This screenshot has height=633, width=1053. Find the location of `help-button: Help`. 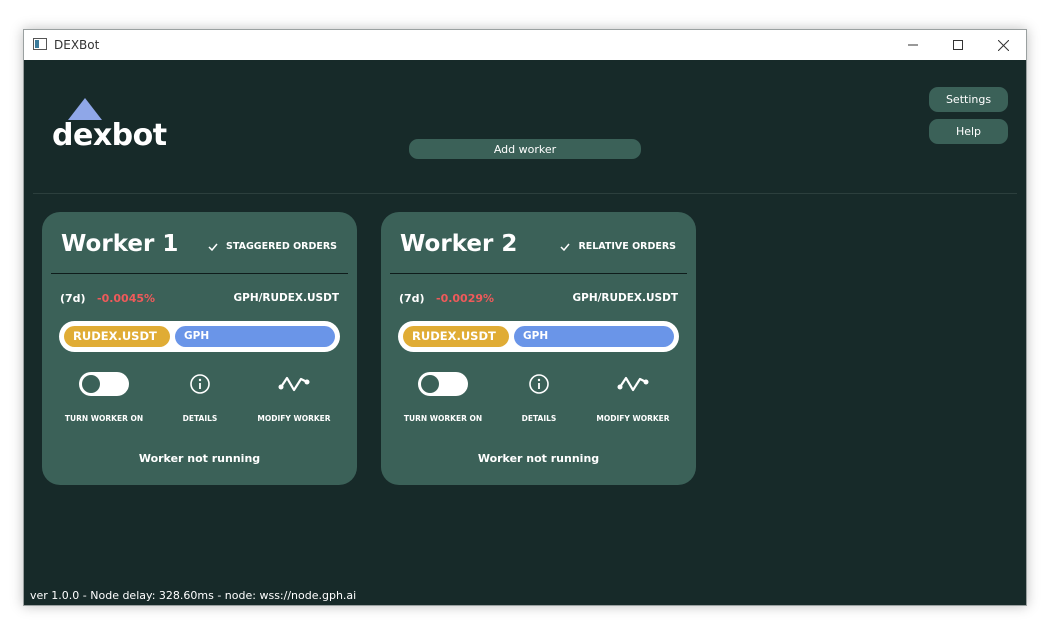

help-button: Help is located at coordinates (968, 131).